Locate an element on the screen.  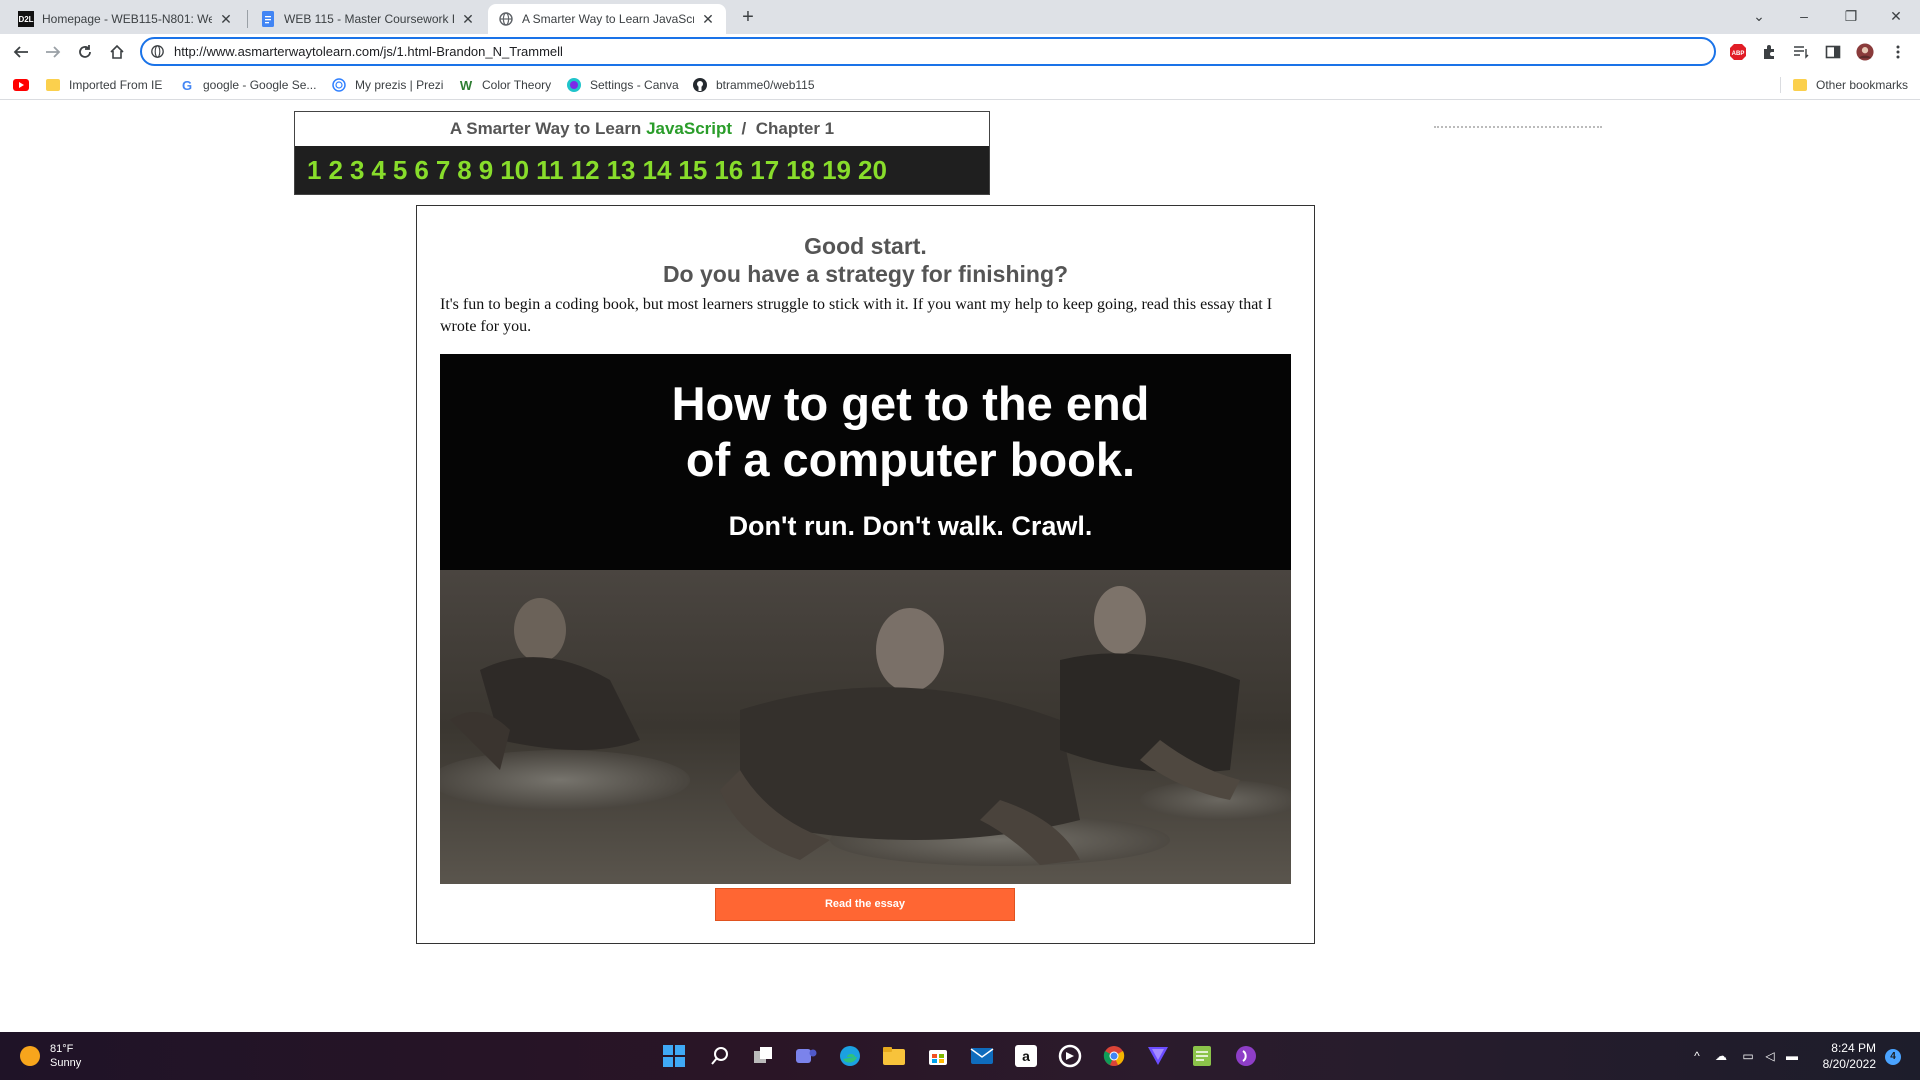
chrome-icon is located at coordinates (1114, 1056).